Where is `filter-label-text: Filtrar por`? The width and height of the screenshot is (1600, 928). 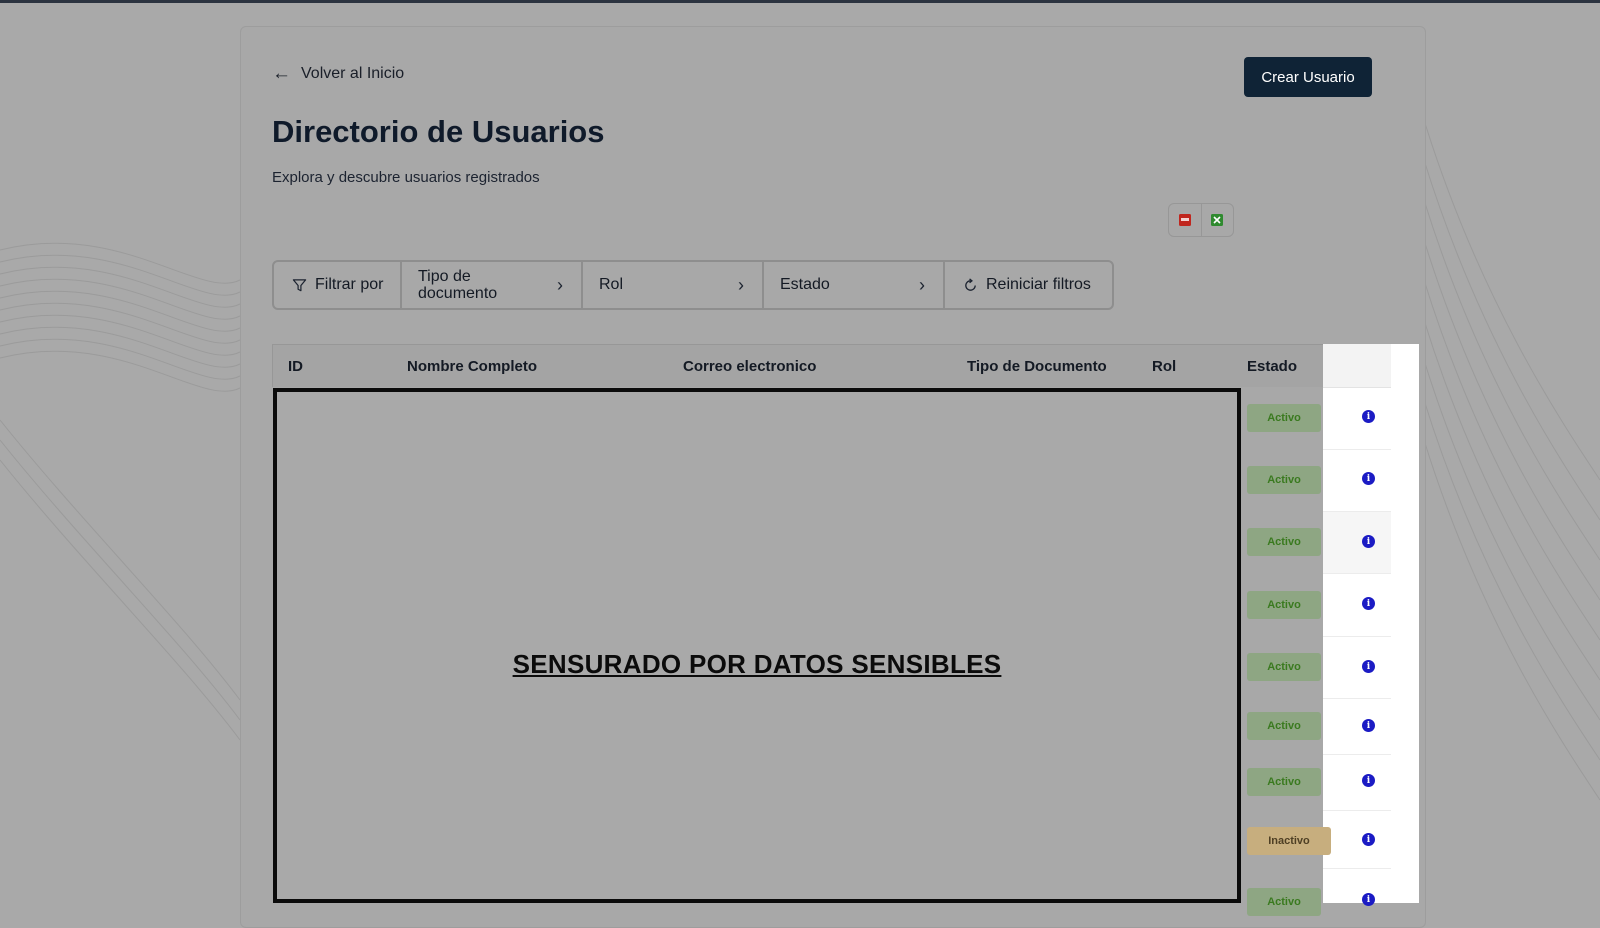 filter-label-text: Filtrar por is located at coordinates (349, 284).